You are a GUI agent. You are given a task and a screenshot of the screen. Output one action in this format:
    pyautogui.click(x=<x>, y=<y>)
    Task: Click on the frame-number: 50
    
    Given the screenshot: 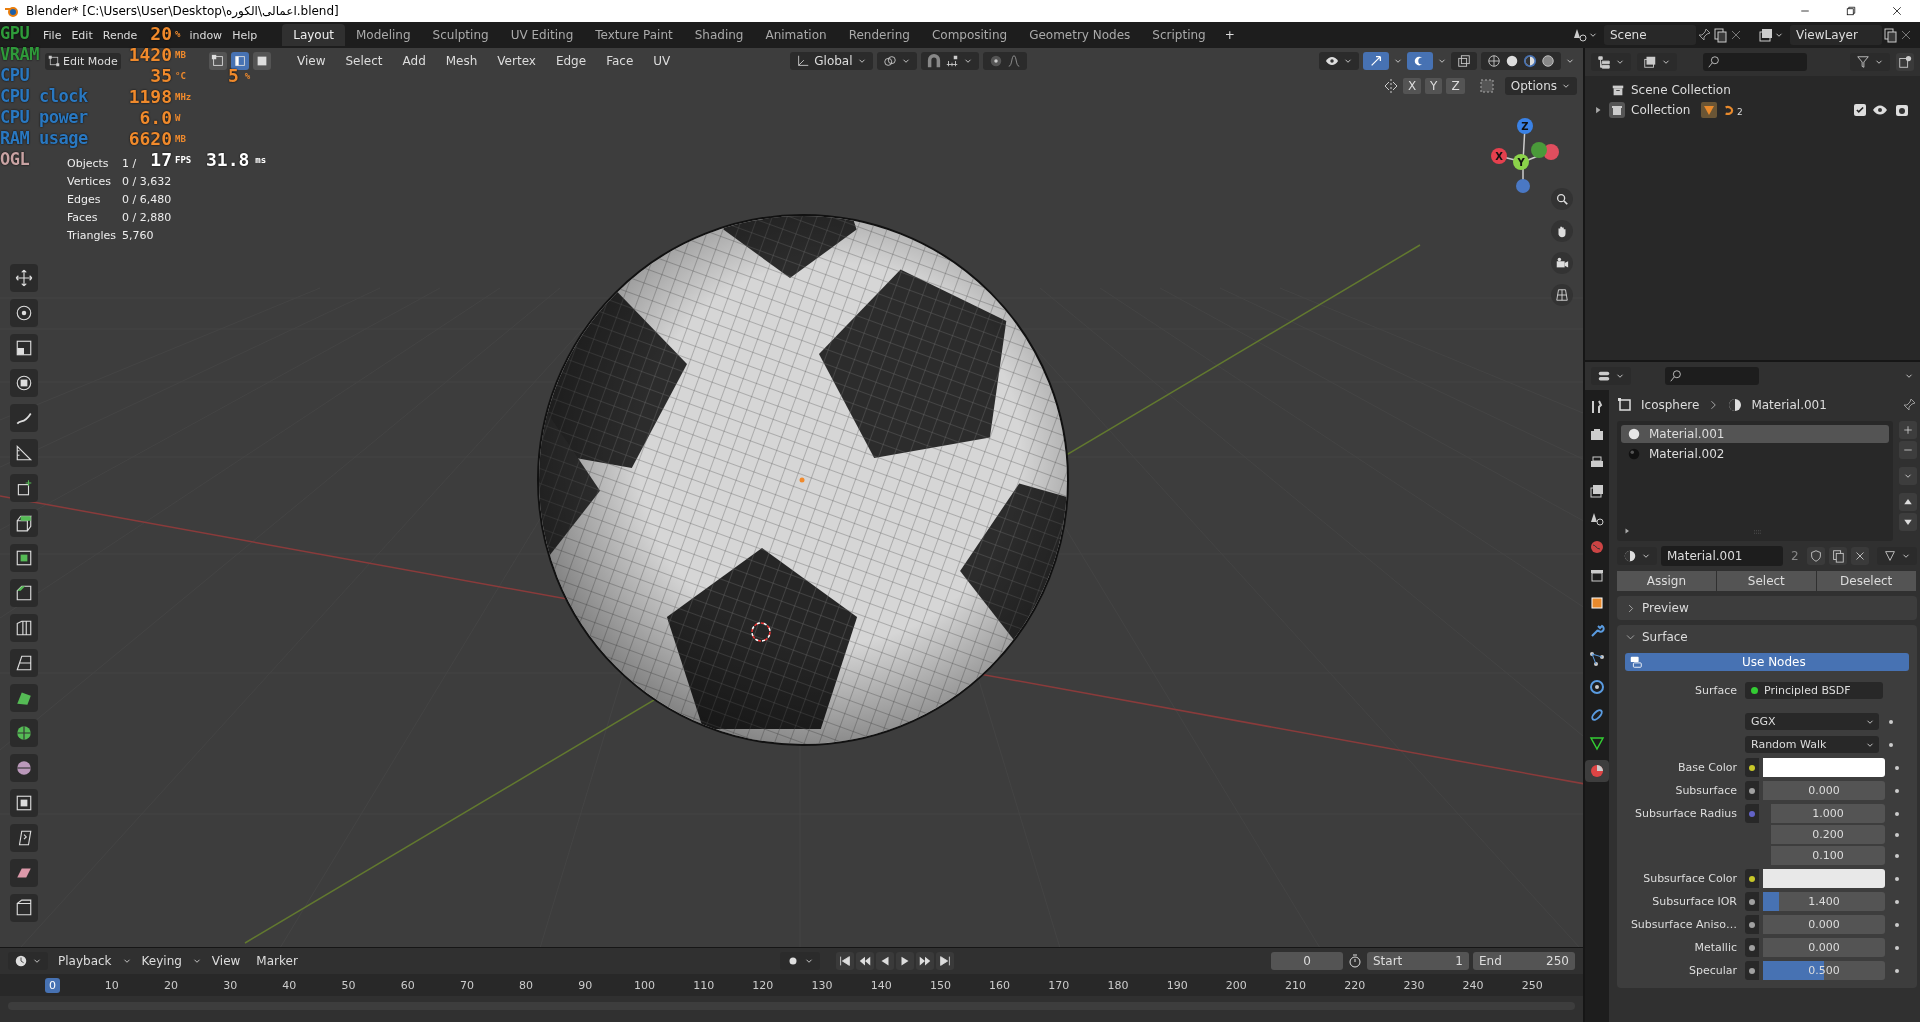 What is the action you would take?
    pyautogui.click(x=348, y=985)
    